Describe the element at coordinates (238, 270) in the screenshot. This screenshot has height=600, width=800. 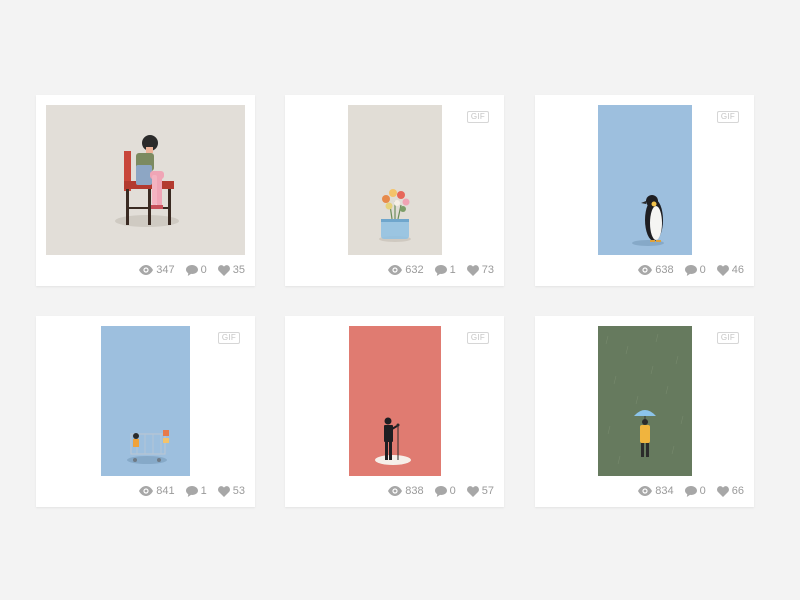
I see `likes-count: 35` at that location.